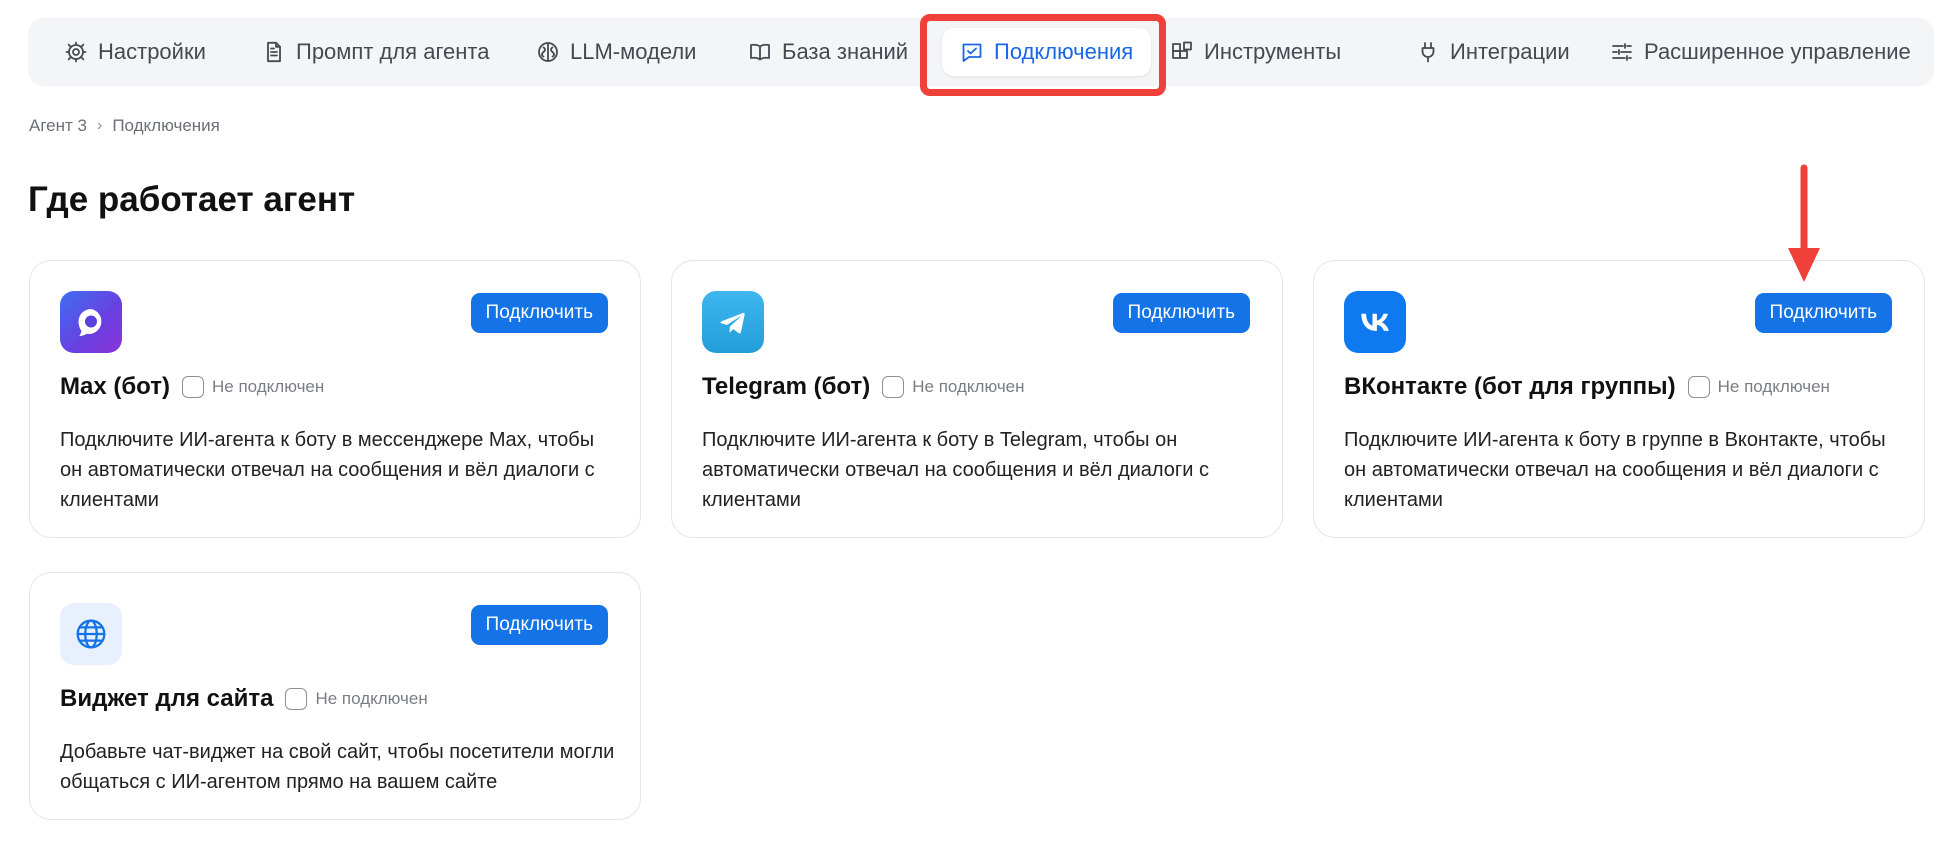  I want to click on max-logo-icon, so click(91, 322).